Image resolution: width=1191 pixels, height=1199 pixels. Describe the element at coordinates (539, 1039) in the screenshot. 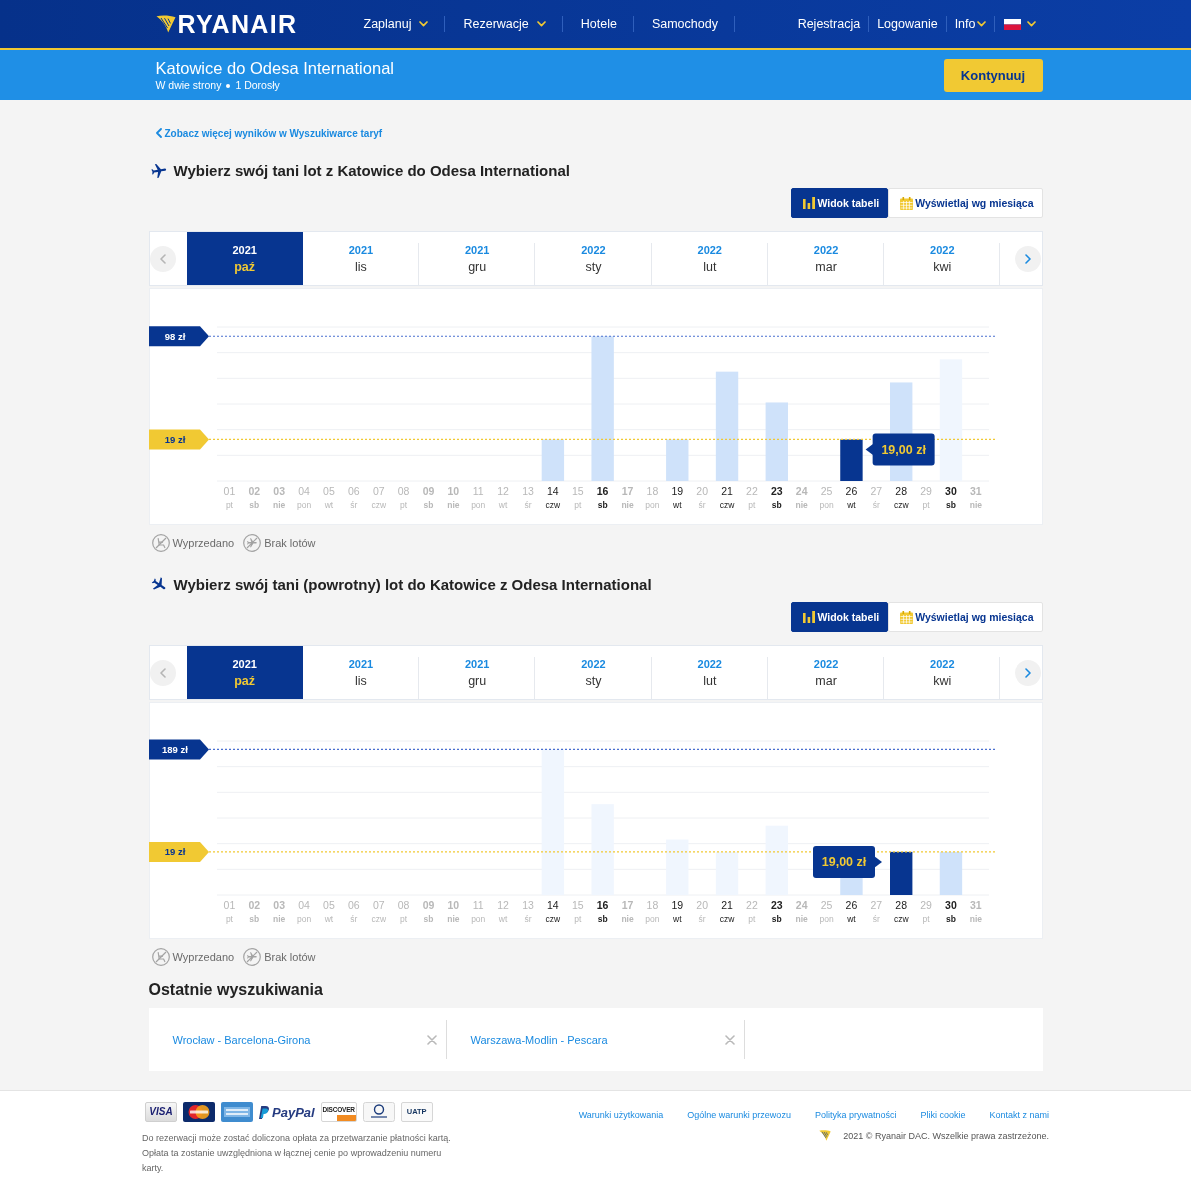

I see `recent-search-link: Warszawa-Modlin - Pescara` at that location.